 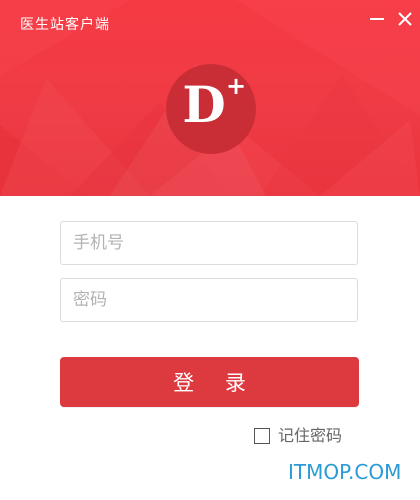 What do you see at coordinates (65, 25) in the screenshot?
I see `app-title: 医生站客户端` at bounding box center [65, 25].